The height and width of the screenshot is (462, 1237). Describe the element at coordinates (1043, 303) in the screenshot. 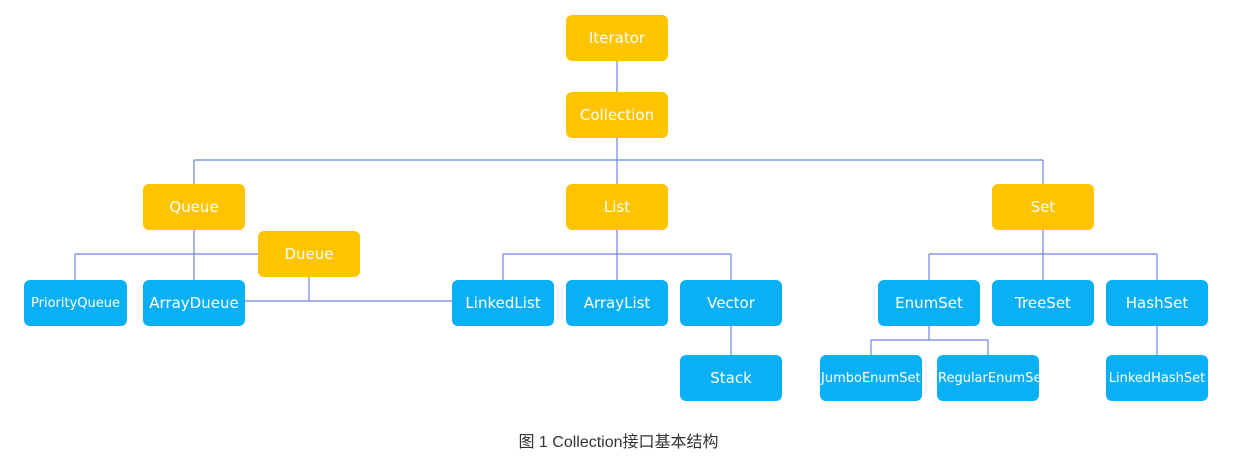

I see `node-treeset: TreeSet` at that location.